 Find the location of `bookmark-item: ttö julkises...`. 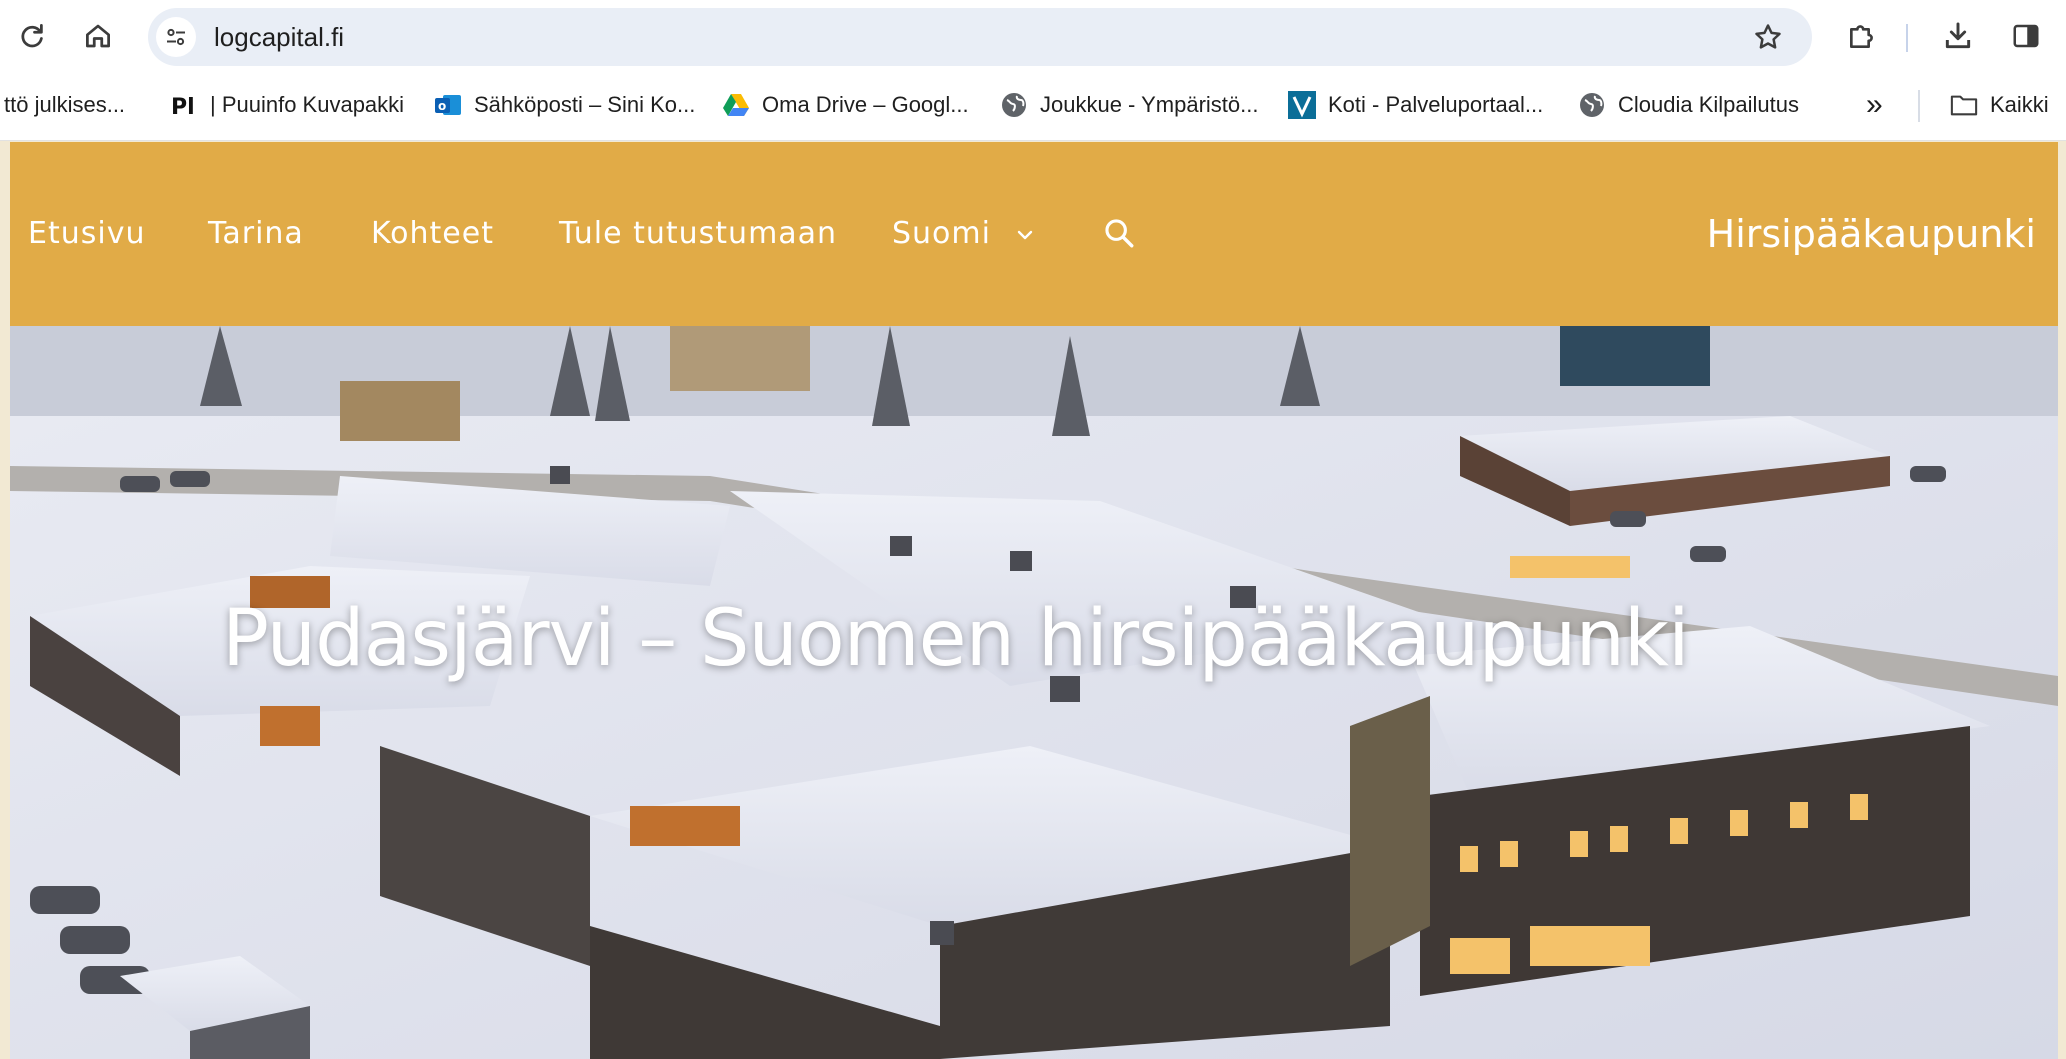

bookmark-item: ttö julkises... is located at coordinates (64, 105).